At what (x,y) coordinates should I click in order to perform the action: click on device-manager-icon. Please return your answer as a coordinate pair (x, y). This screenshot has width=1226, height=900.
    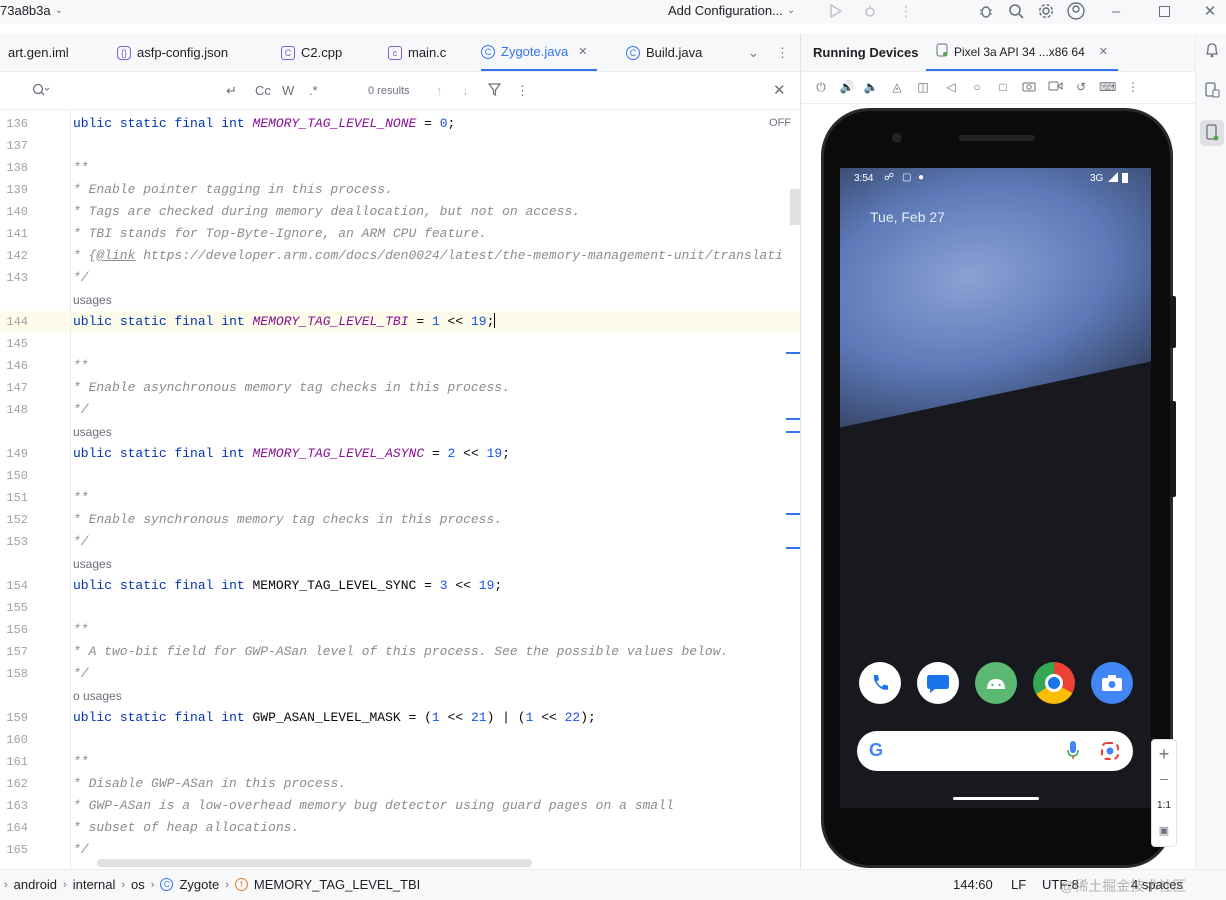
    Looking at the image, I should click on (1212, 91).